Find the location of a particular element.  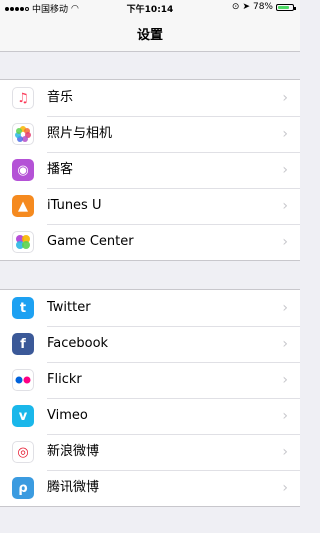

game-center-icon is located at coordinates (23, 242).